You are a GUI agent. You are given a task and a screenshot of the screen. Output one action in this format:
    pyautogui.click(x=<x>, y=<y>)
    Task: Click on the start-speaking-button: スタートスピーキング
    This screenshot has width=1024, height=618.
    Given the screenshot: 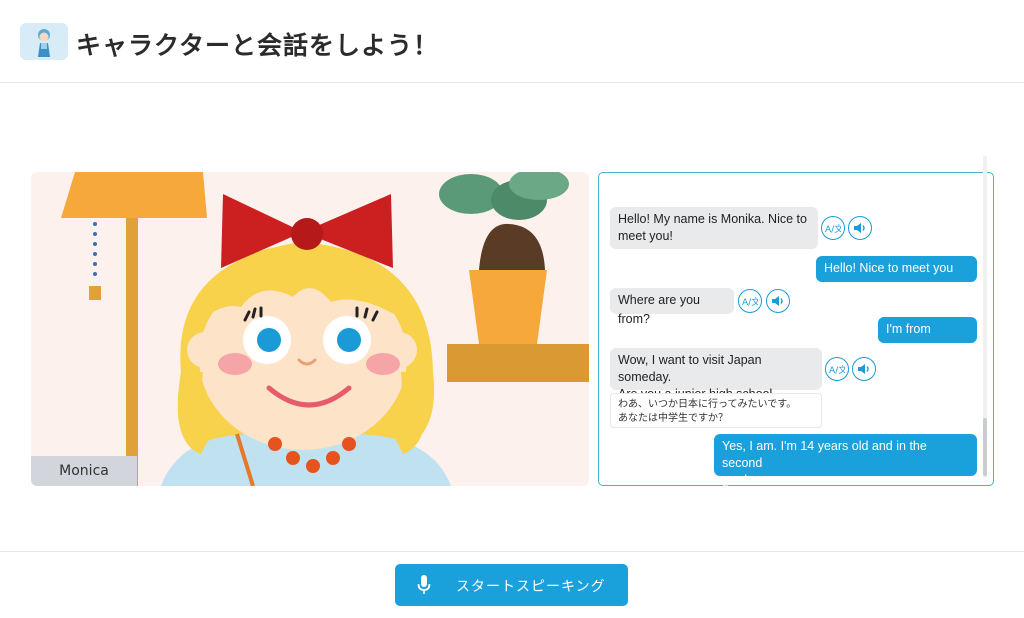 What is the action you would take?
    pyautogui.click(x=511, y=585)
    